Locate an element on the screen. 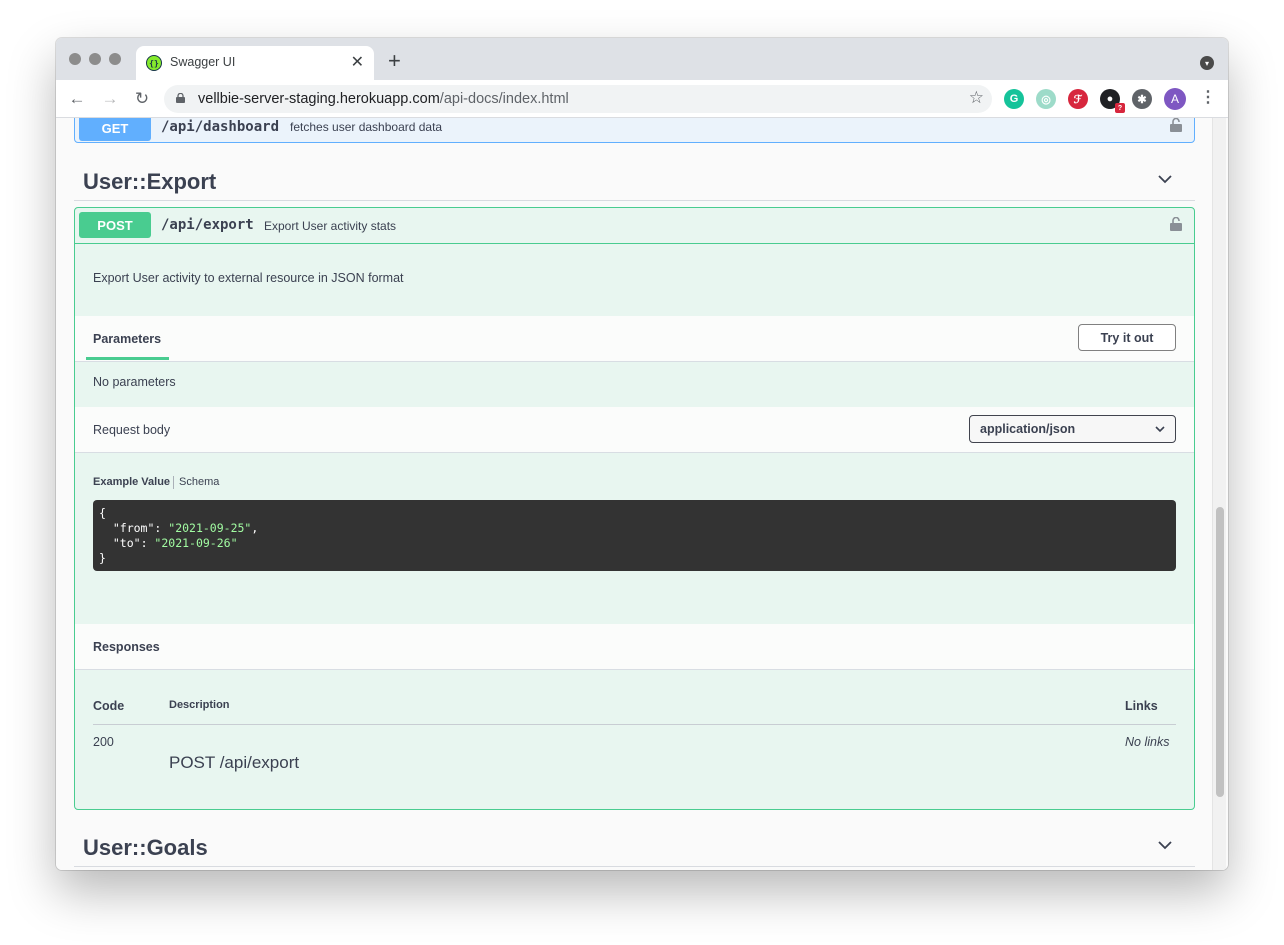 This screenshot has height=945, width=1284. operation-summary: fetches user dashboard data is located at coordinates (366, 127).